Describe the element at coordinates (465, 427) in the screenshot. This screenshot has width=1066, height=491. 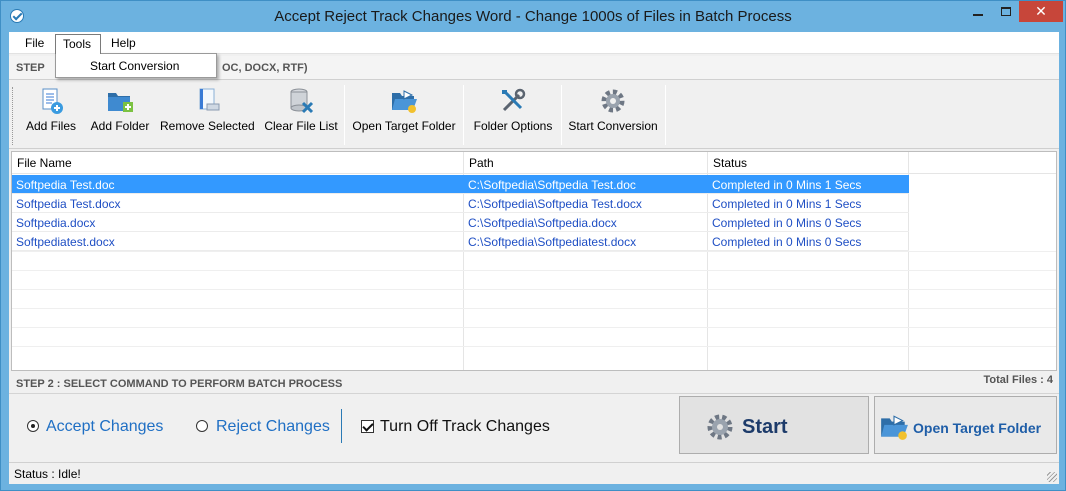
I see `turn-off-track-changes-label: Turn Off Track Changes` at that location.